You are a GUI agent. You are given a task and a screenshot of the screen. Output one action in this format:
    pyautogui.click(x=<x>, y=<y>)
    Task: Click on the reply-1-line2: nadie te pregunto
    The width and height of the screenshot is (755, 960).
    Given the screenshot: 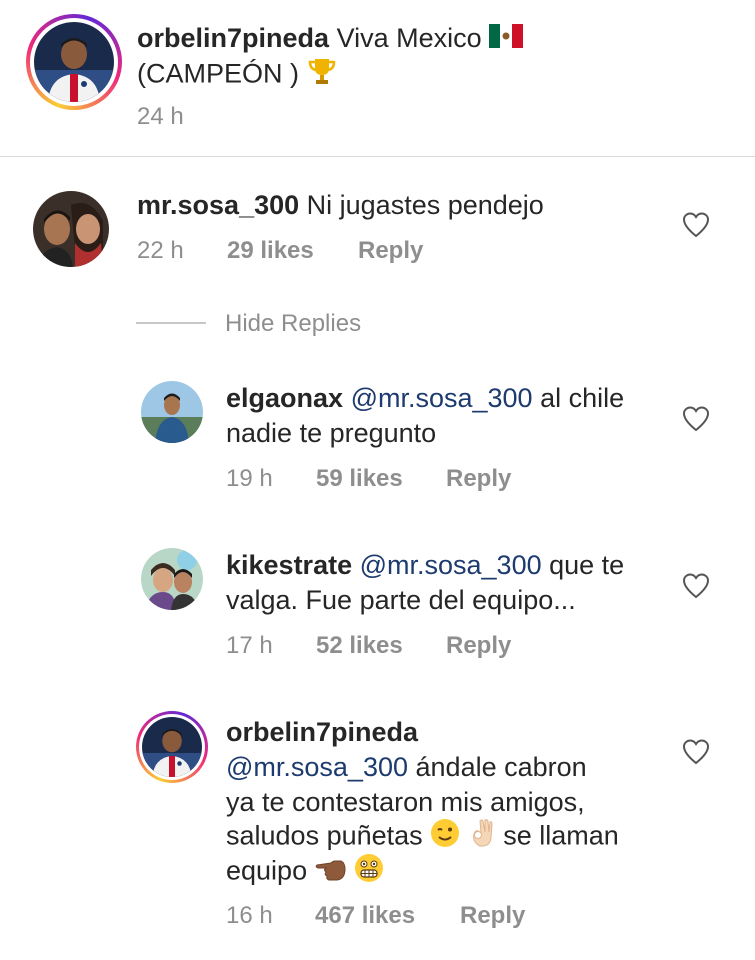 What is the action you would take?
    pyautogui.click(x=331, y=433)
    